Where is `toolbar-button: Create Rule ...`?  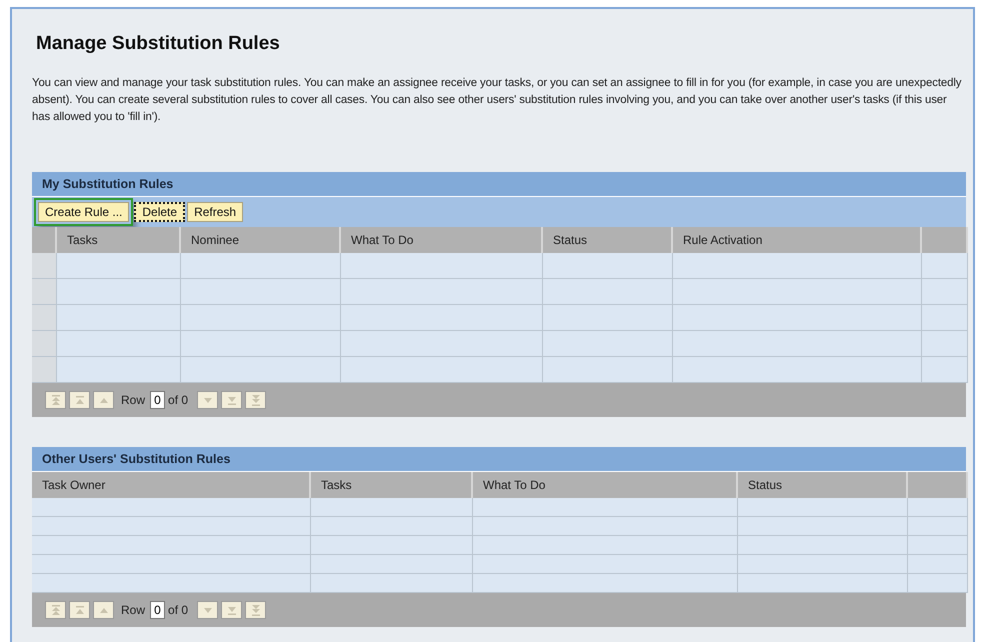
toolbar-button: Create Rule ... is located at coordinates (84, 212).